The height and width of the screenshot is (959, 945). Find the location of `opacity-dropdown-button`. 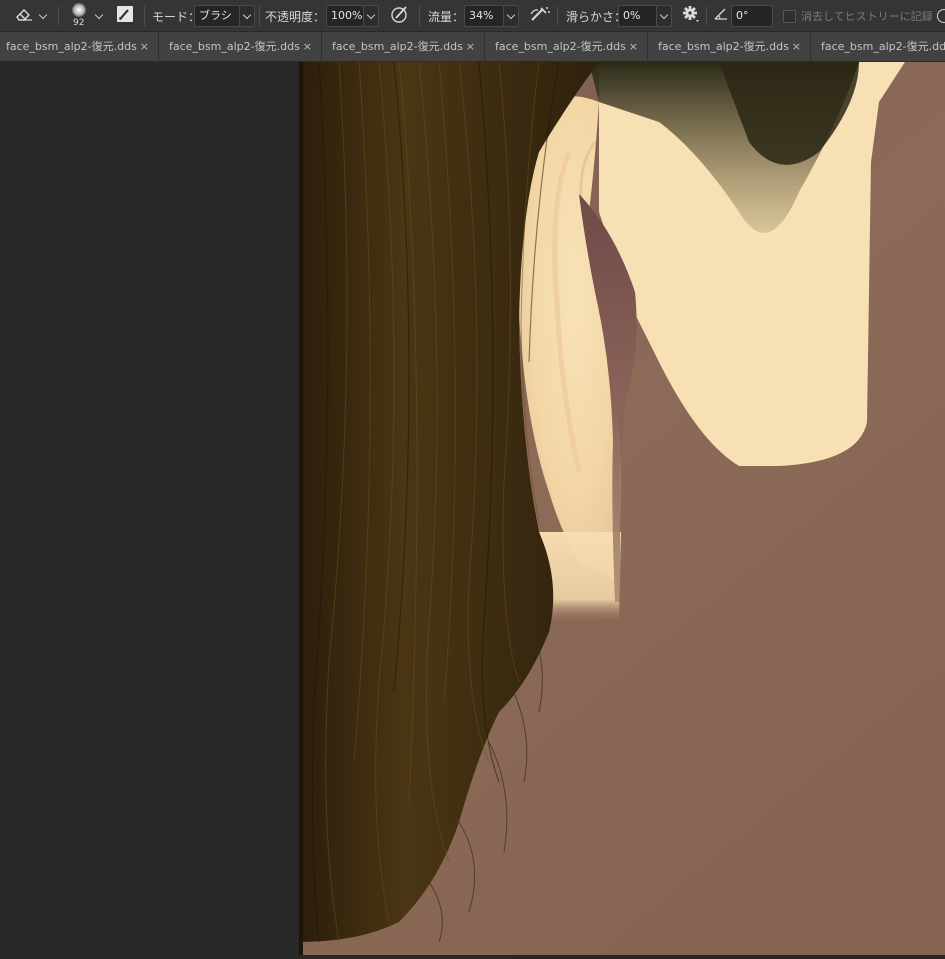

opacity-dropdown-button is located at coordinates (371, 16).